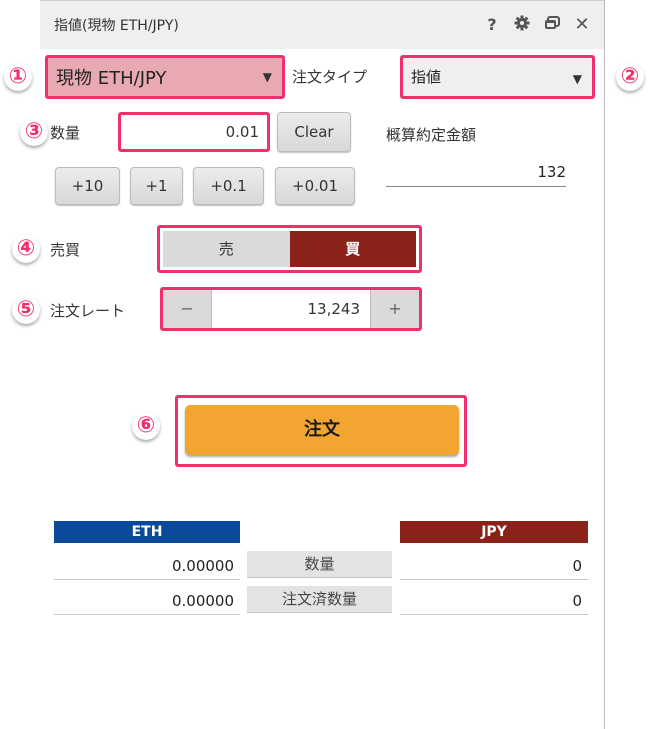 The width and height of the screenshot is (662, 729). I want to click on increment-10-button: +10, so click(87, 186).